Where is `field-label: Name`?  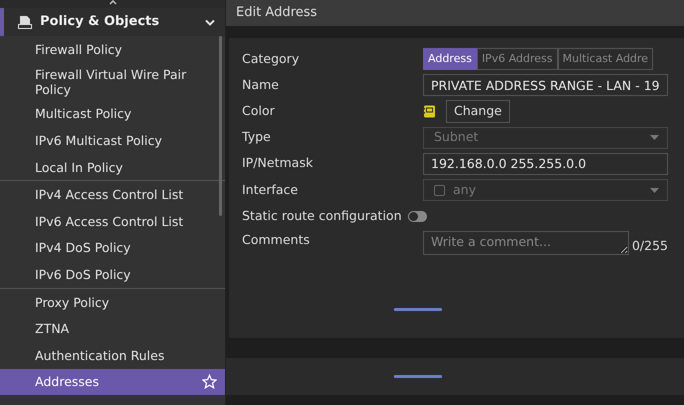
field-label: Name is located at coordinates (261, 85).